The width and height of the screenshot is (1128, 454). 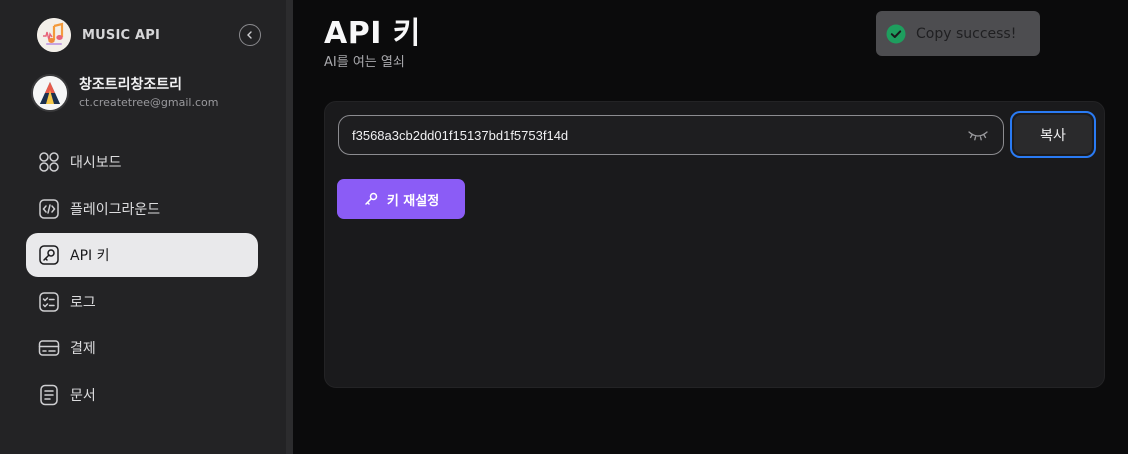 I want to click on brand: MUSIC API, so click(x=98, y=35).